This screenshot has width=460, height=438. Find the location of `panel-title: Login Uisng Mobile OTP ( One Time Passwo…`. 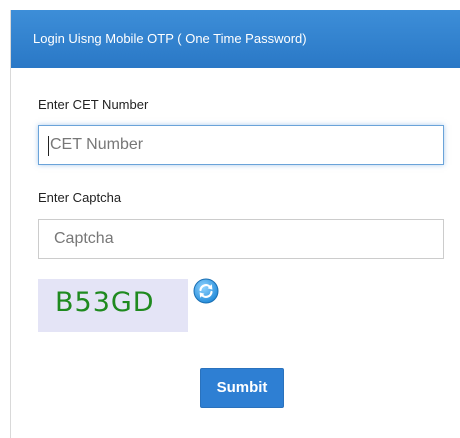

panel-title: Login Uisng Mobile OTP ( One Time Passwo… is located at coordinates (170, 38).